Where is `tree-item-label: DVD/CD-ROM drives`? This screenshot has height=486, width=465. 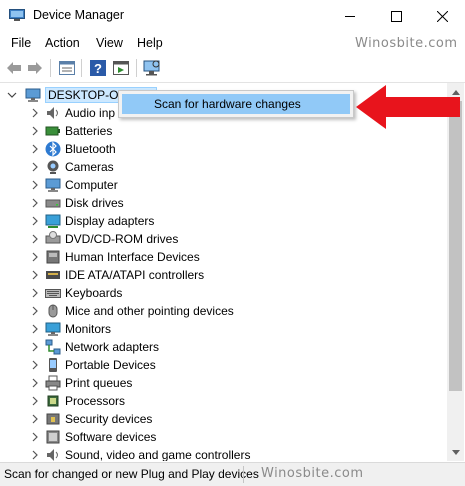
tree-item-label: DVD/CD-ROM drives is located at coordinates (122, 239).